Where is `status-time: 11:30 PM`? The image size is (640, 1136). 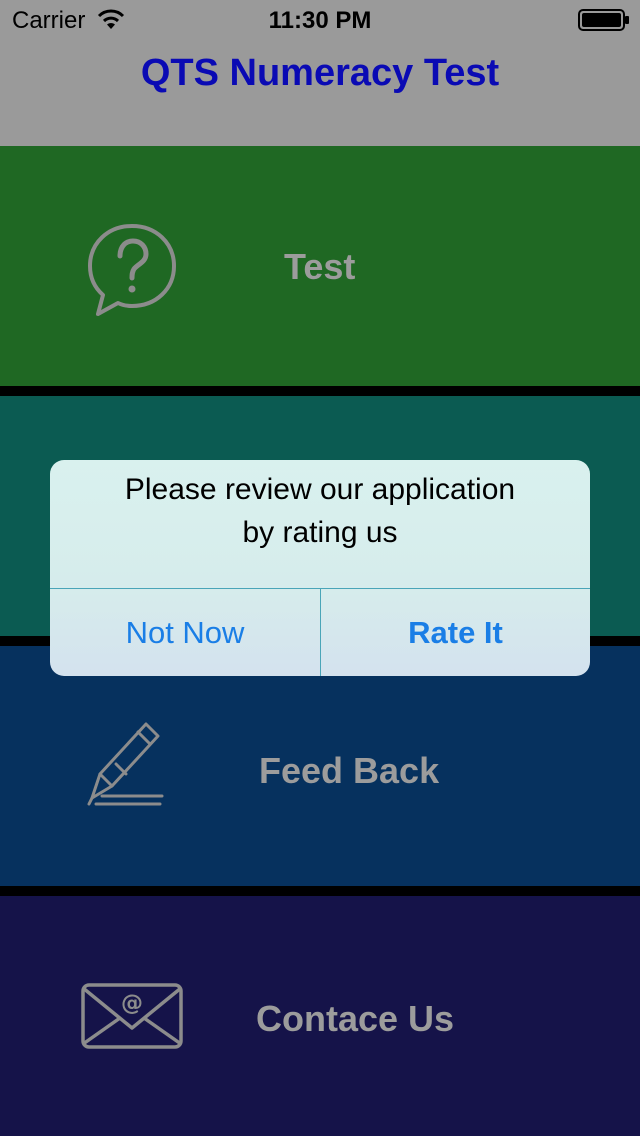 status-time: 11:30 PM is located at coordinates (320, 20).